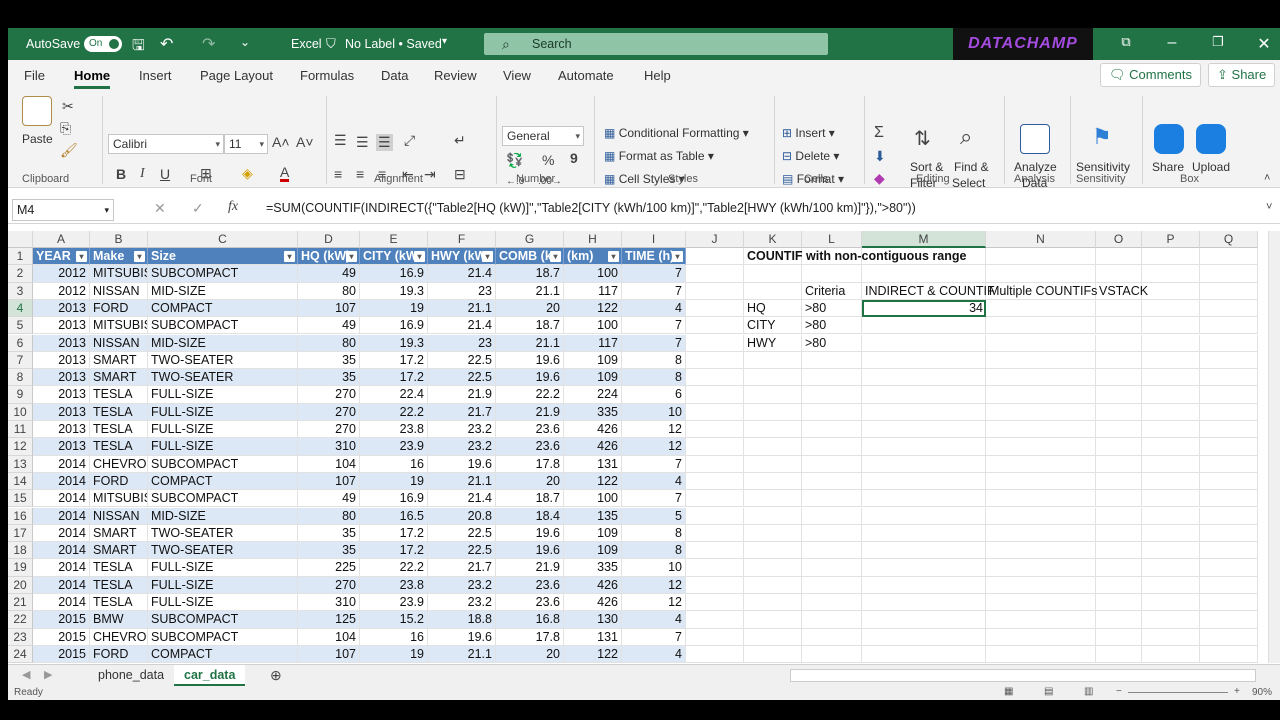 This screenshot has width=1280, height=720. I want to click on column-header: O, so click(1119, 239).